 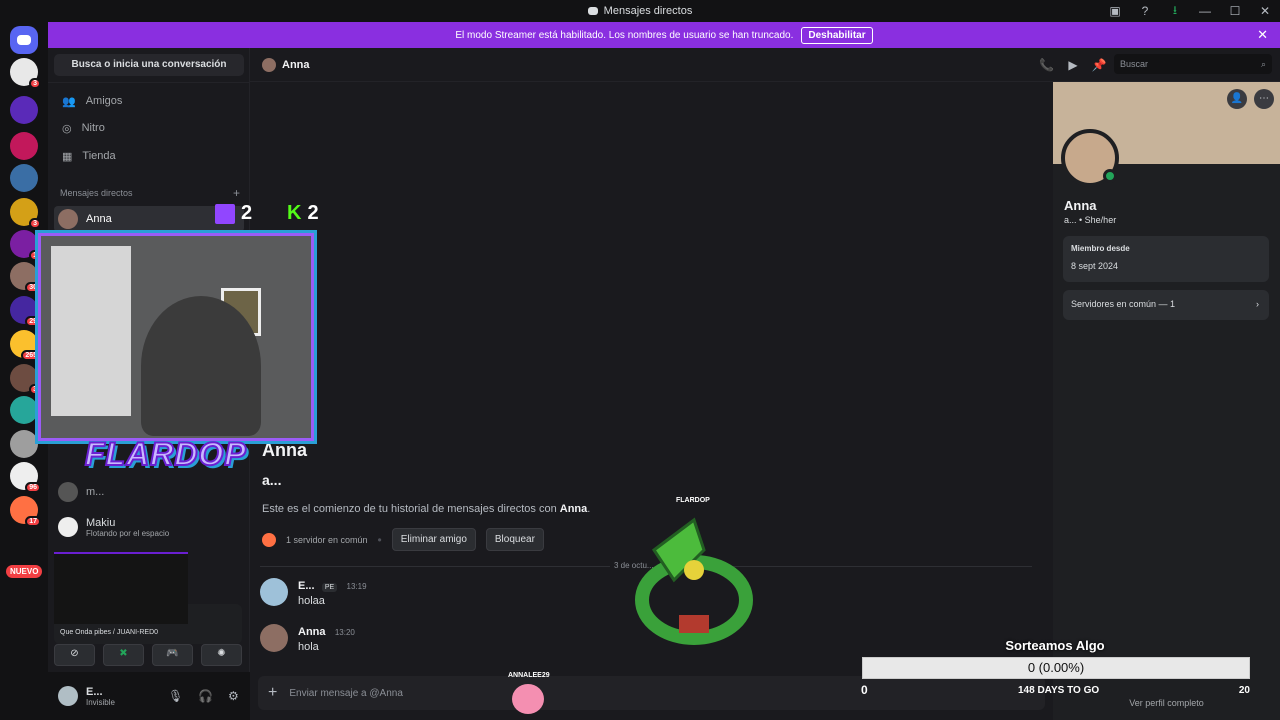 I want to click on find-conversation-button: Busca o inicia una conversación, so click(x=149, y=65).